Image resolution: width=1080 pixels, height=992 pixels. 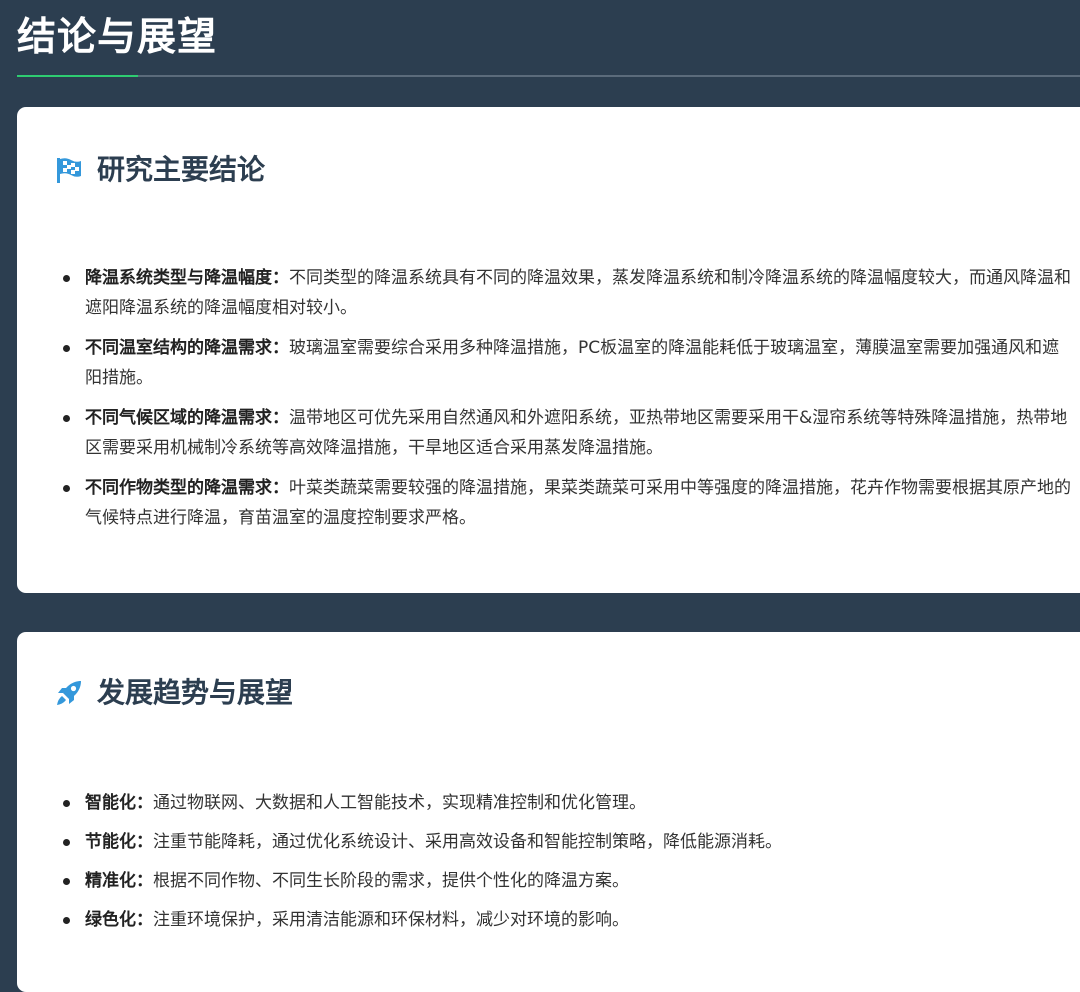 What do you see at coordinates (119, 881) in the screenshot?
I see `item-label: 精准化：` at bounding box center [119, 881].